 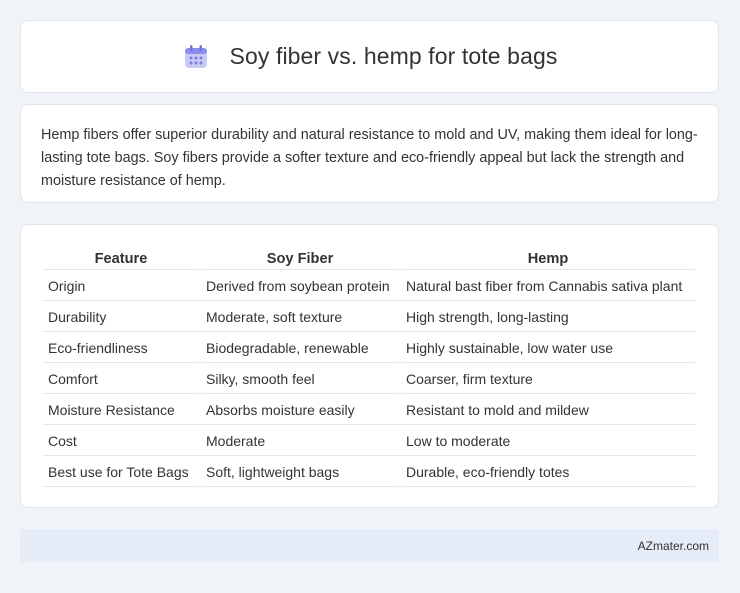 What do you see at coordinates (300, 472) in the screenshot?
I see `table-cell-soy-fiber: Soft, lightweight bags` at bounding box center [300, 472].